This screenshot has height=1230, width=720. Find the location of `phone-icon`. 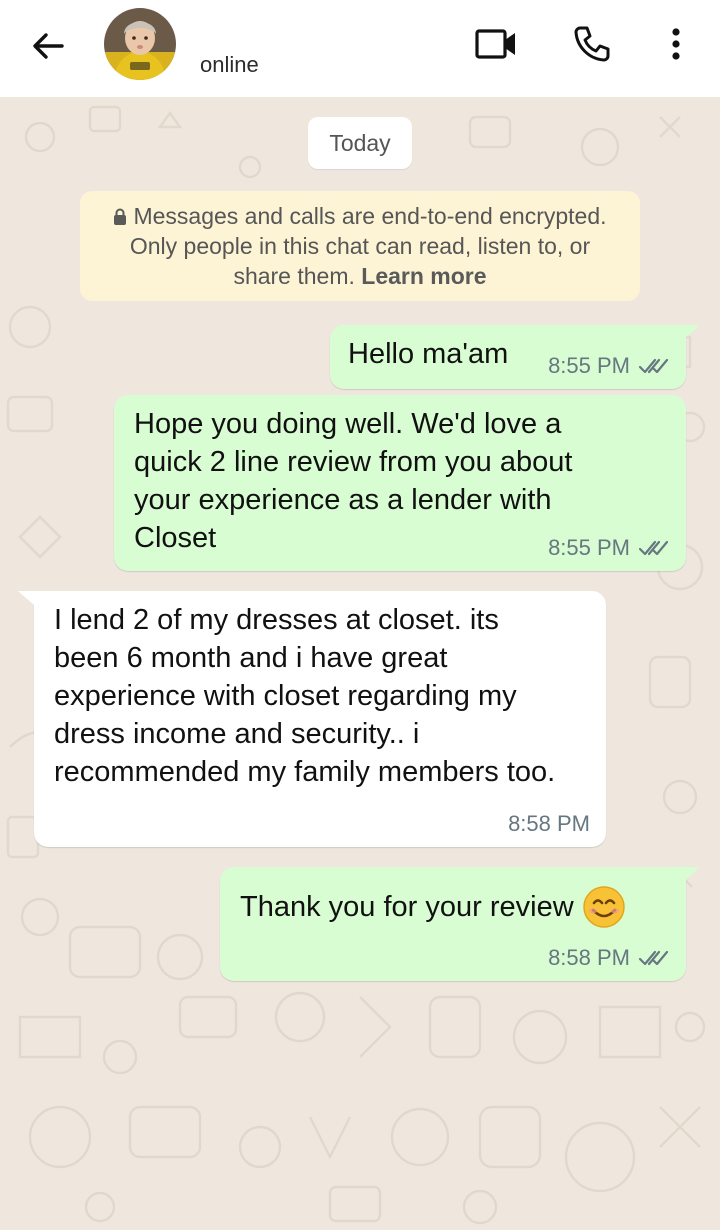

phone-icon is located at coordinates (592, 44).